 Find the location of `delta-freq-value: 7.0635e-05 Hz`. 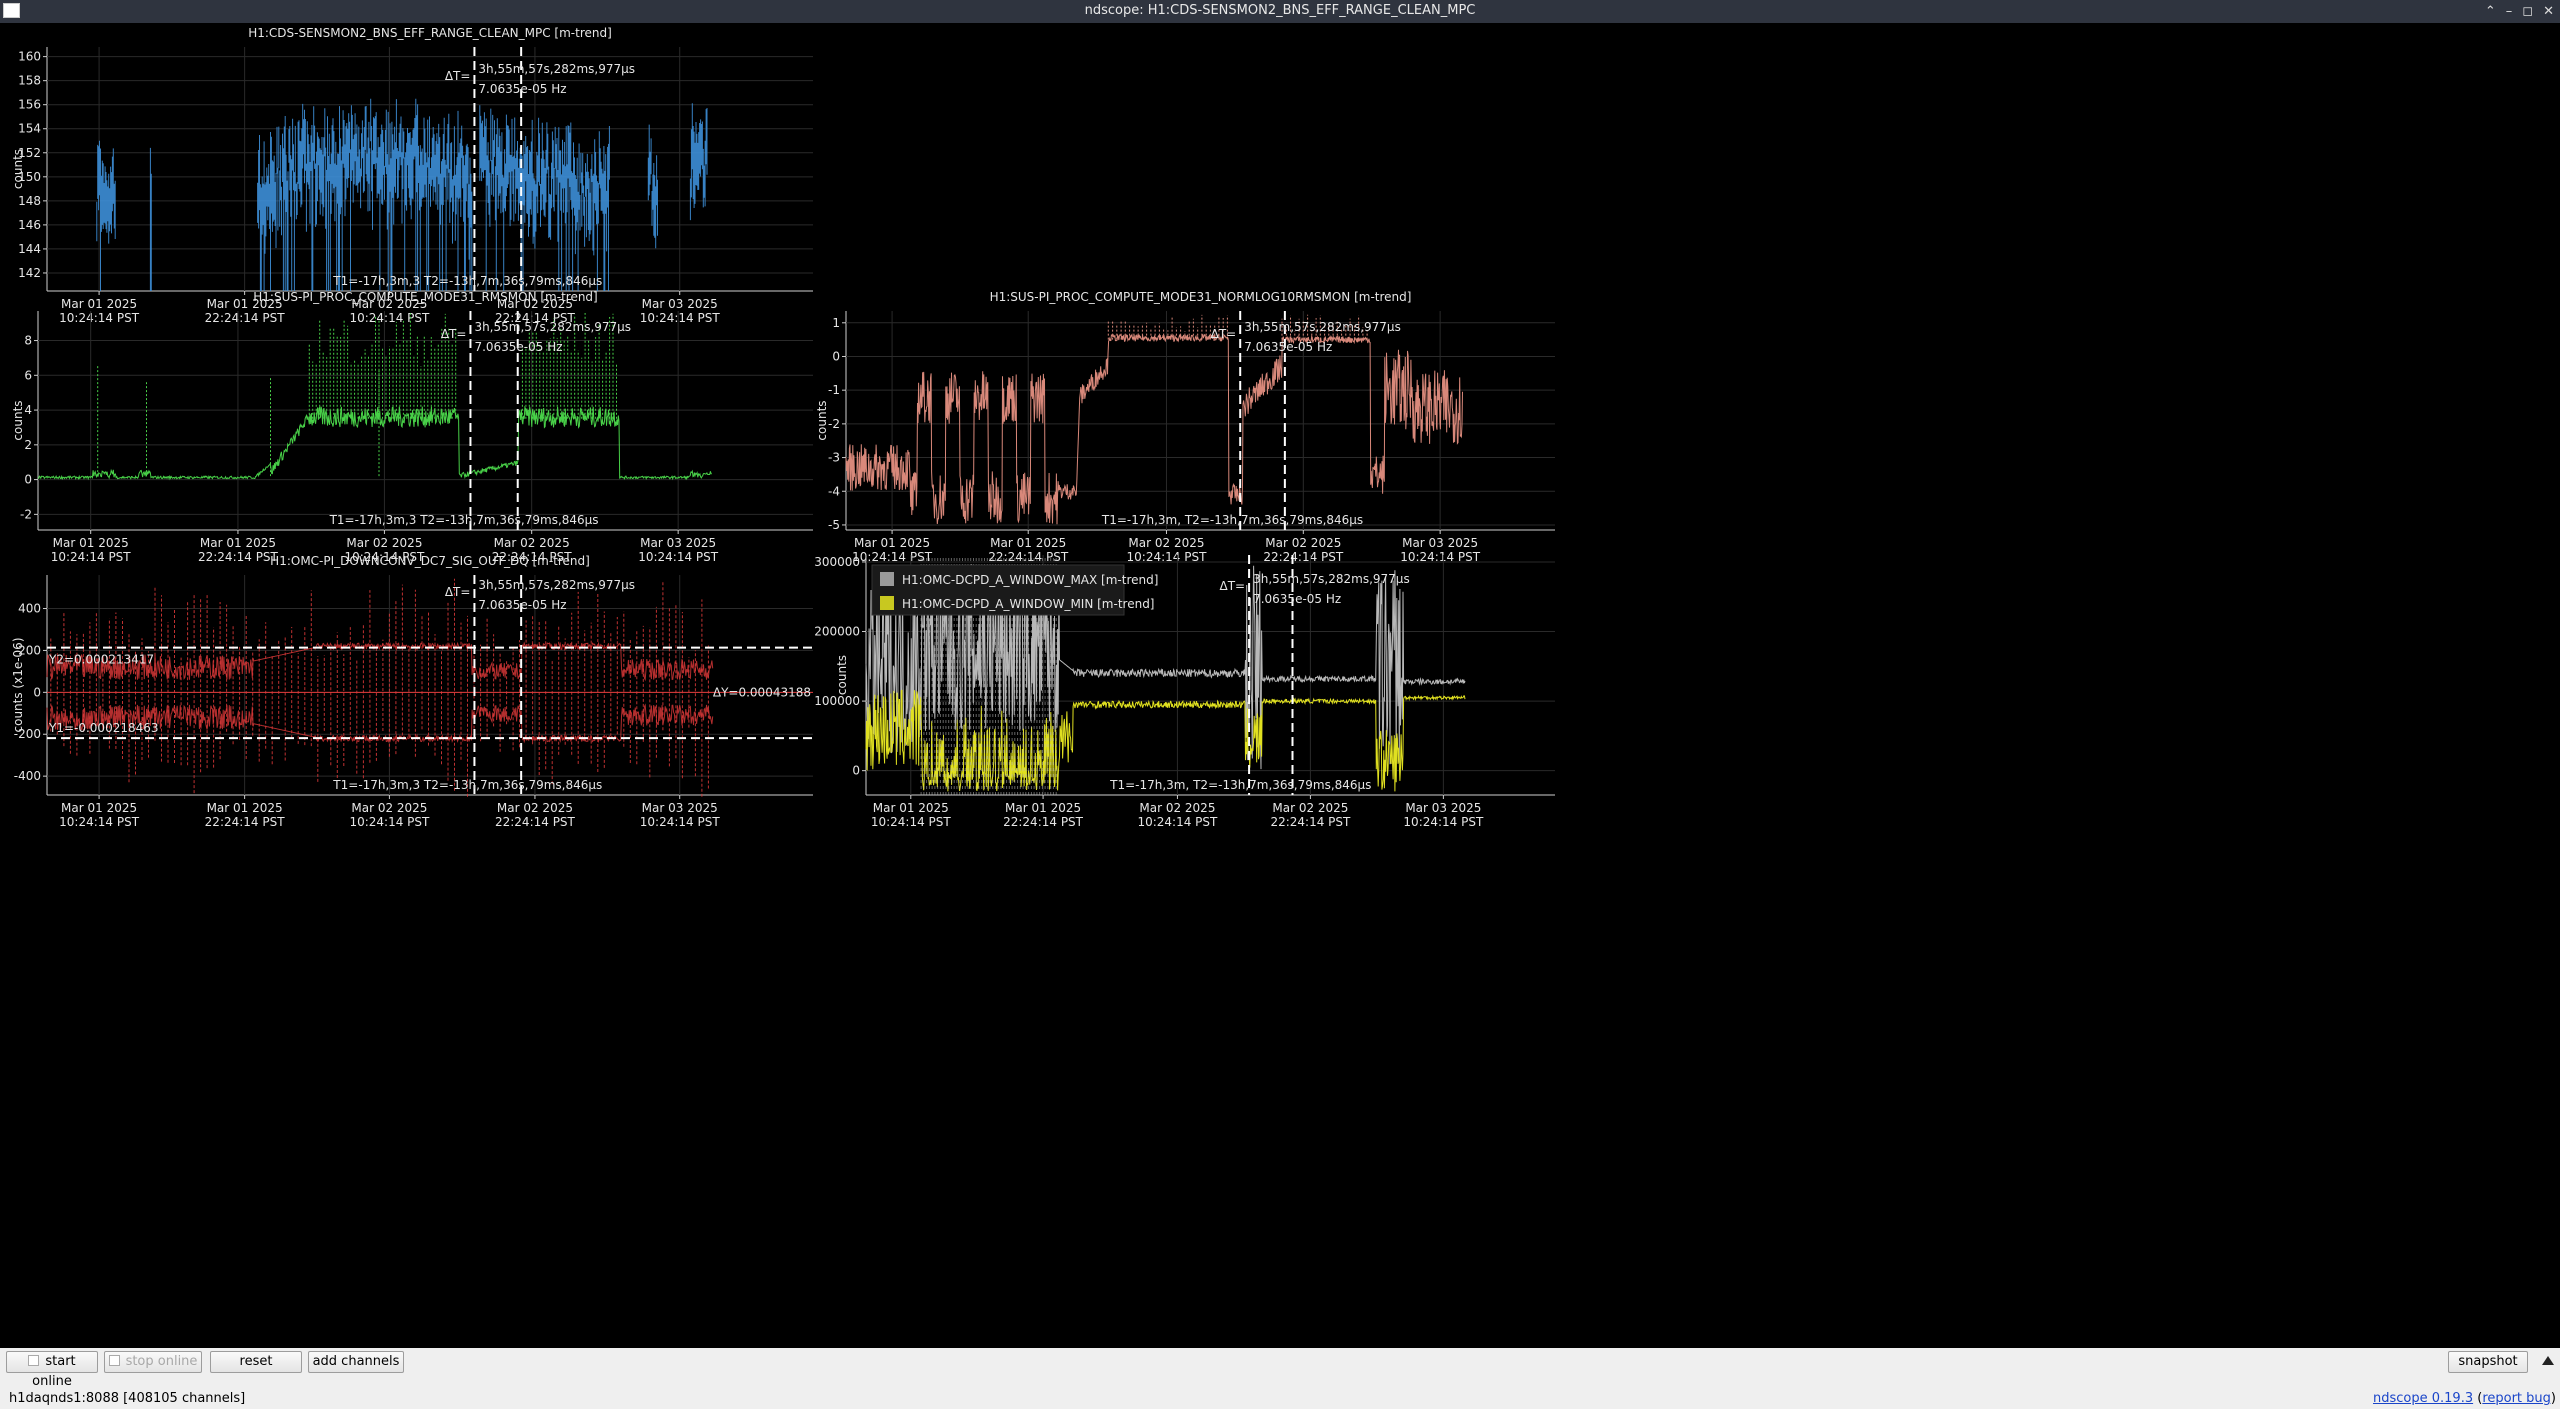

delta-freq-value: 7.0635e-05 Hz is located at coordinates (522, 89).